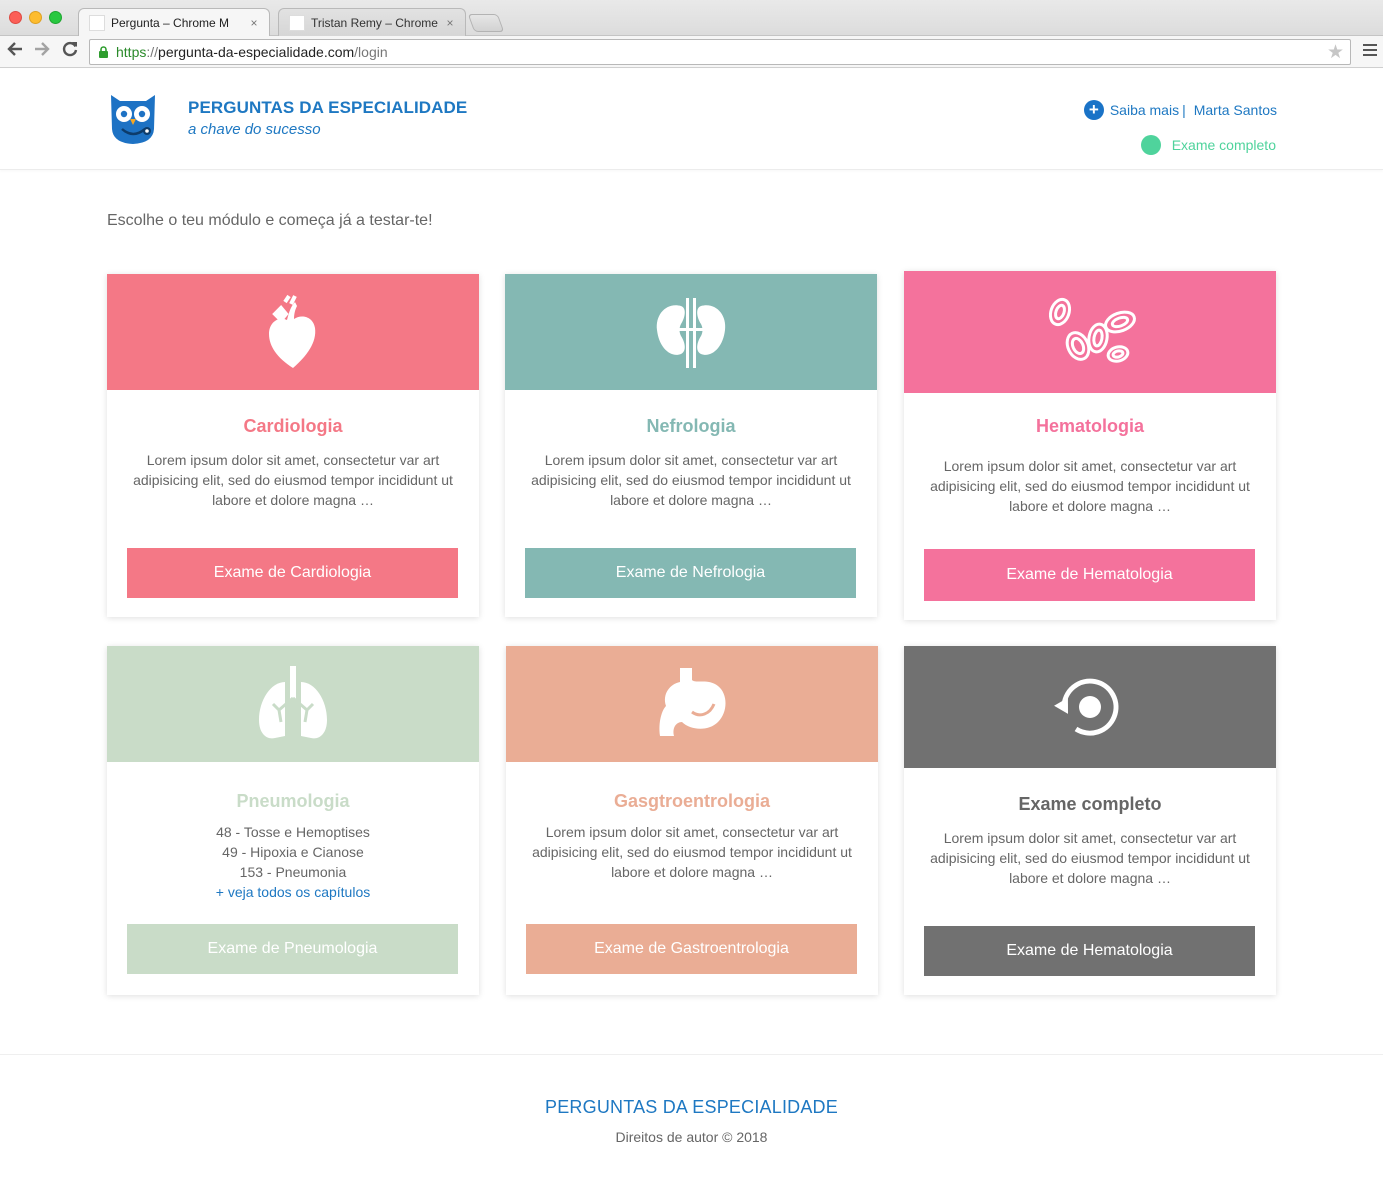 Image resolution: width=1383 pixels, height=1193 pixels. I want to click on cycle-icon, so click(1086, 707).